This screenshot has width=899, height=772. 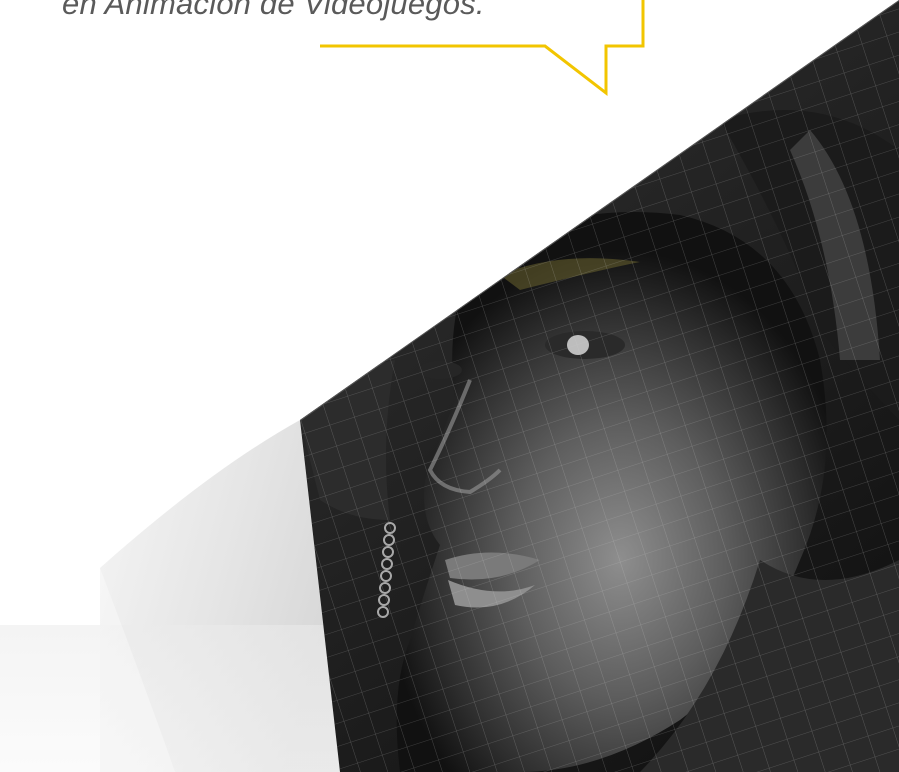 I want to click on quote-text: en Animación de Videojuegos., so click(x=273, y=10).